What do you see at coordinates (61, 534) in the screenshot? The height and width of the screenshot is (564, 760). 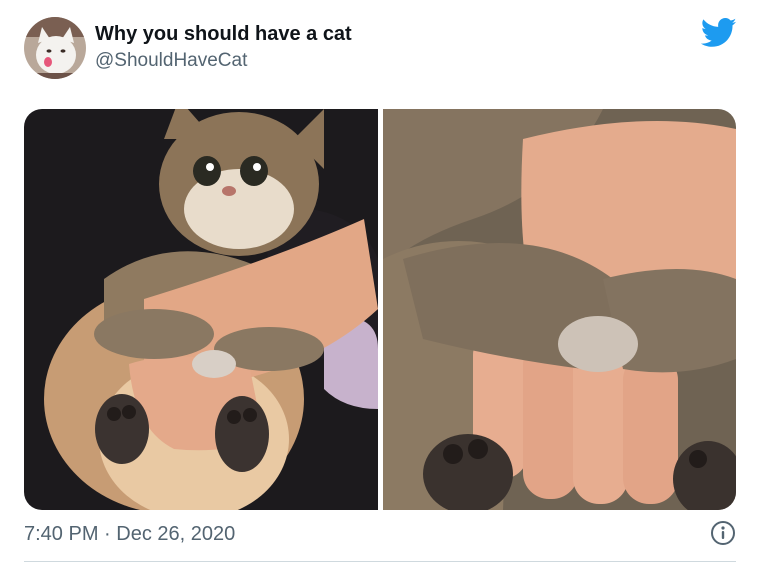 I see `tweet-time: 7:40 PM` at bounding box center [61, 534].